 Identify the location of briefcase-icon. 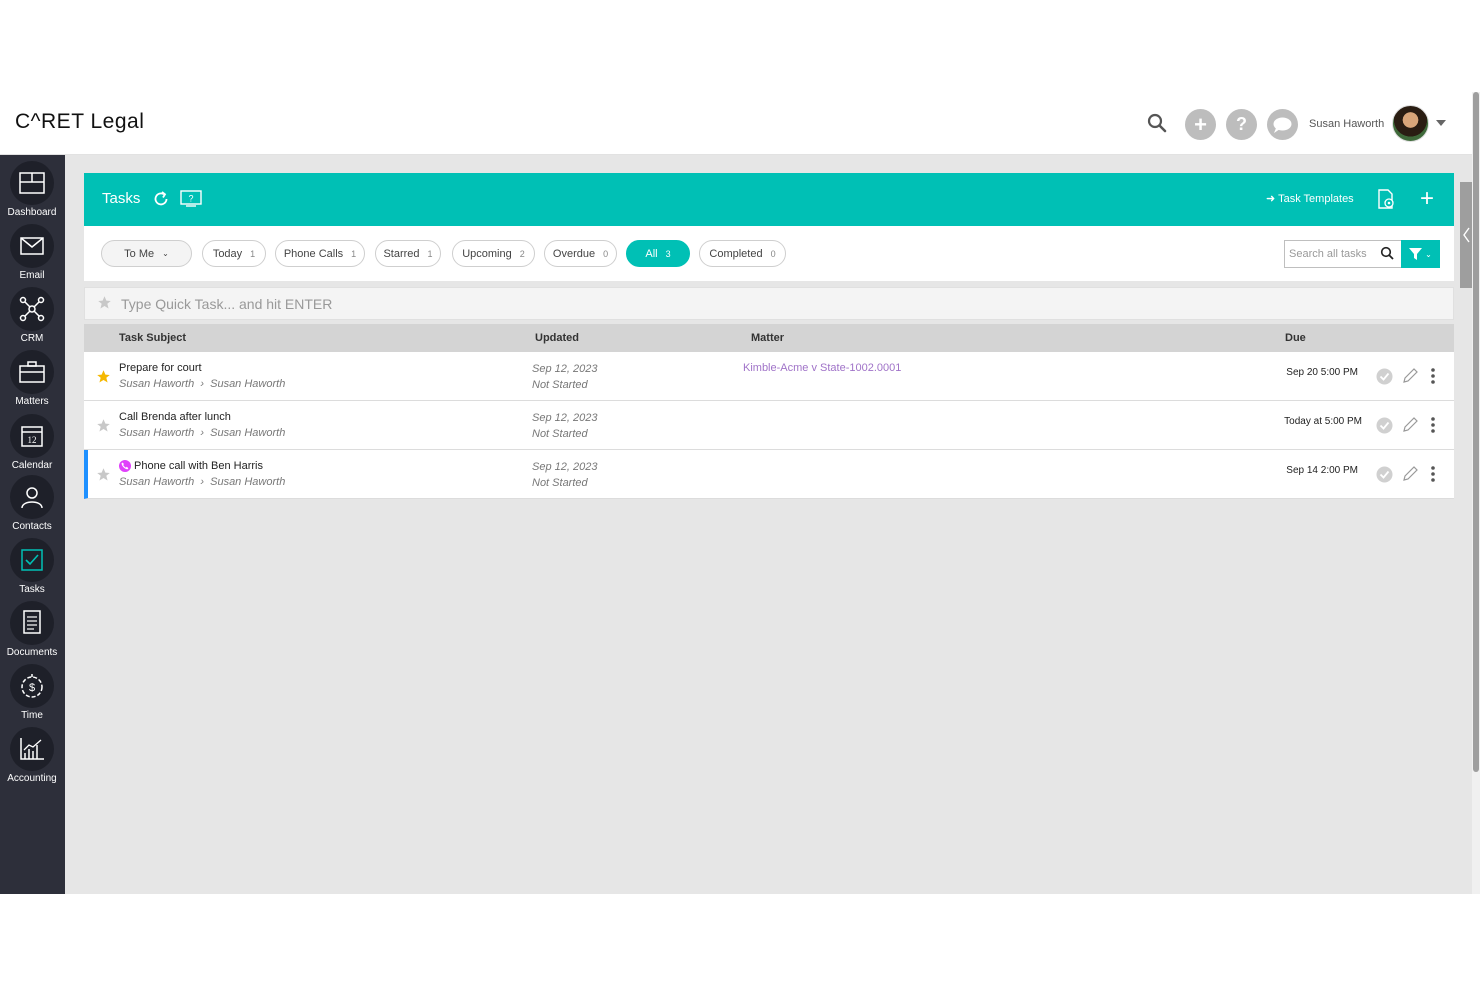
(32, 372).